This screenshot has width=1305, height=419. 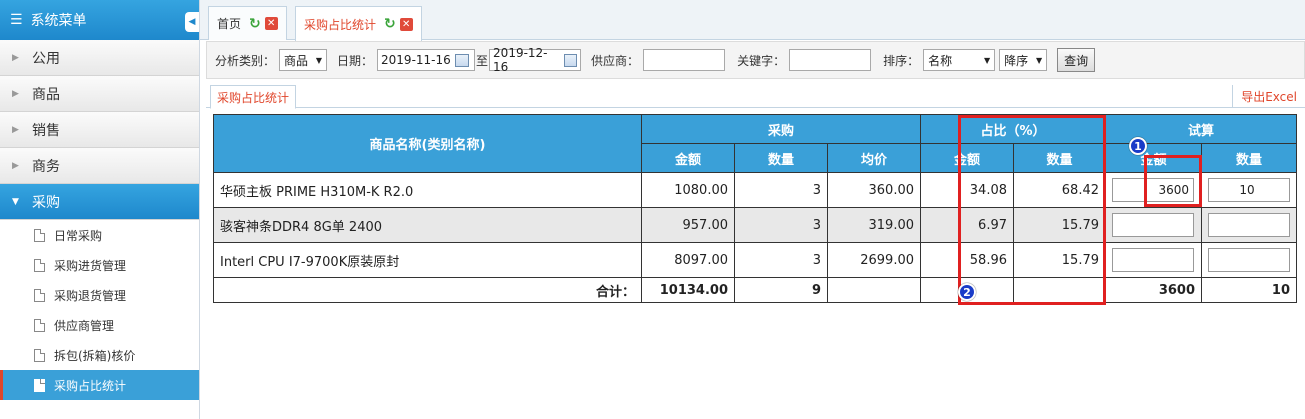 What do you see at coordinates (781, 129) in the screenshot?
I see `header-purchase: 采购` at bounding box center [781, 129].